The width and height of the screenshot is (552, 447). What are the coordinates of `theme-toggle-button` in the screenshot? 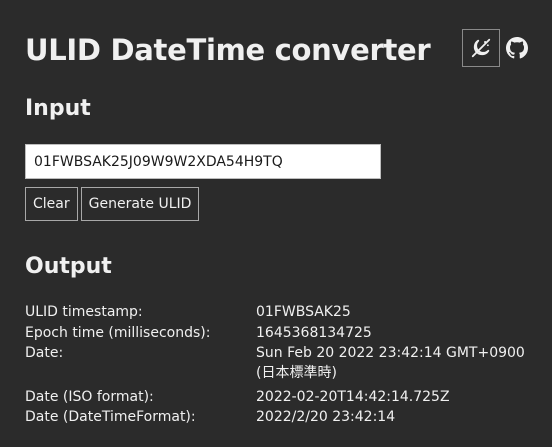 It's located at (481, 48).